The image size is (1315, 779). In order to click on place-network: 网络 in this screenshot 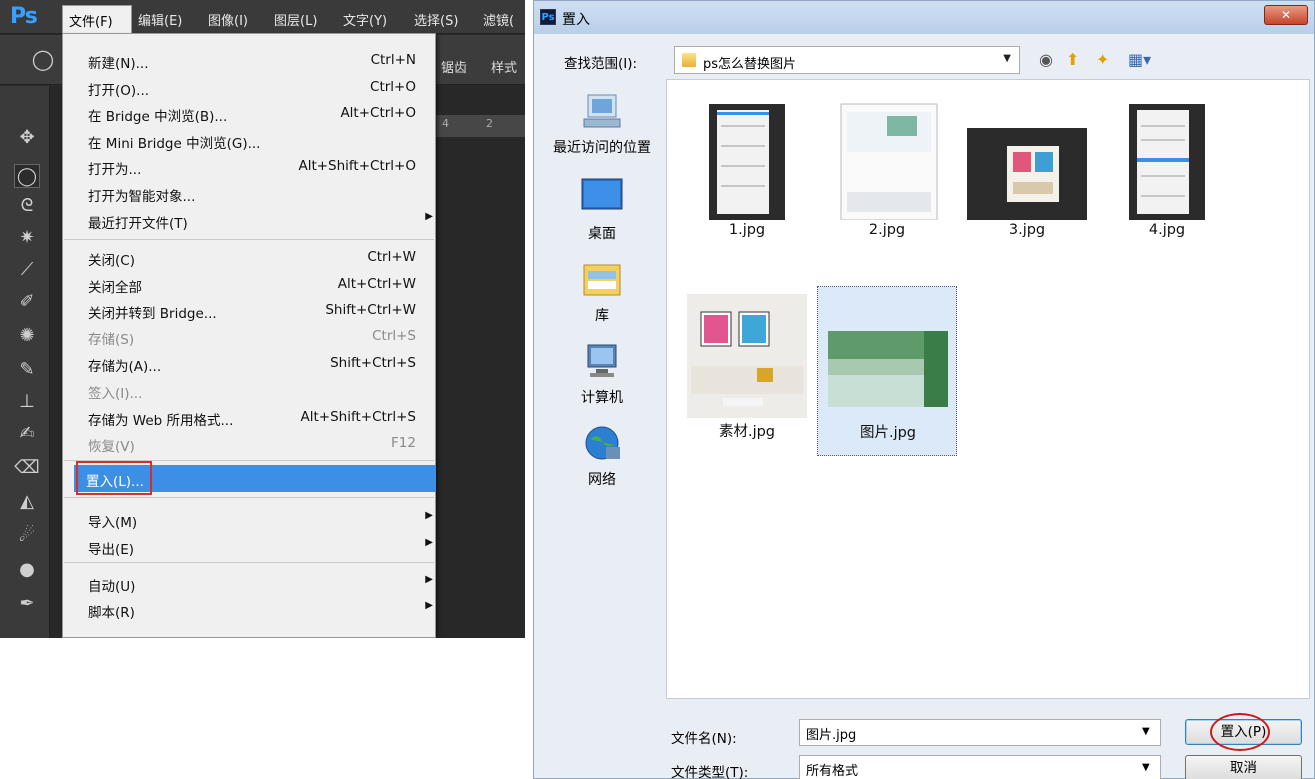, I will do `click(602, 456)`.